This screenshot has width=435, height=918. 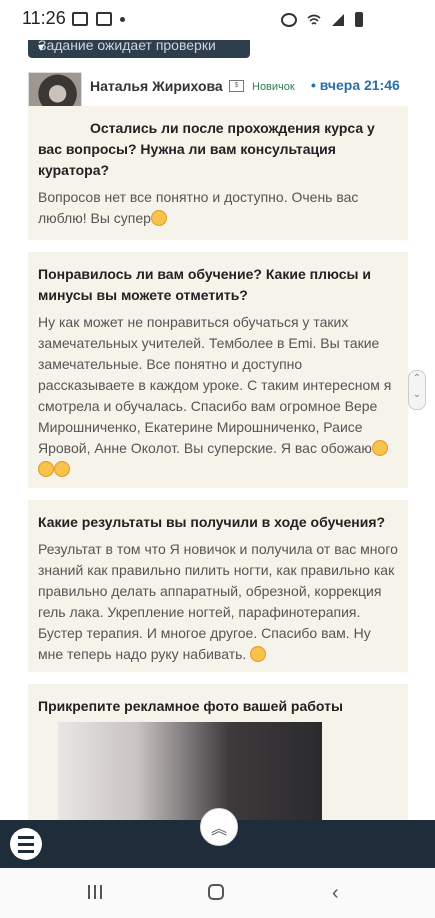 I want to click on timestamp-text: вчера 21:46, so click(x=359, y=85).